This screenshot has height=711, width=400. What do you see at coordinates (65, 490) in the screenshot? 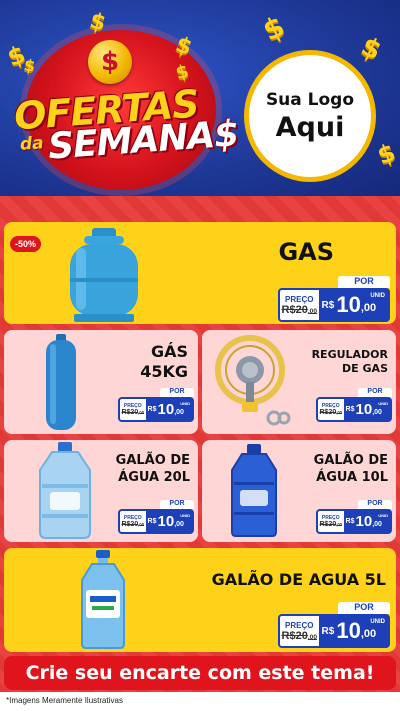
I see `water-jug-20l-icon` at bounding box center [65, 490].